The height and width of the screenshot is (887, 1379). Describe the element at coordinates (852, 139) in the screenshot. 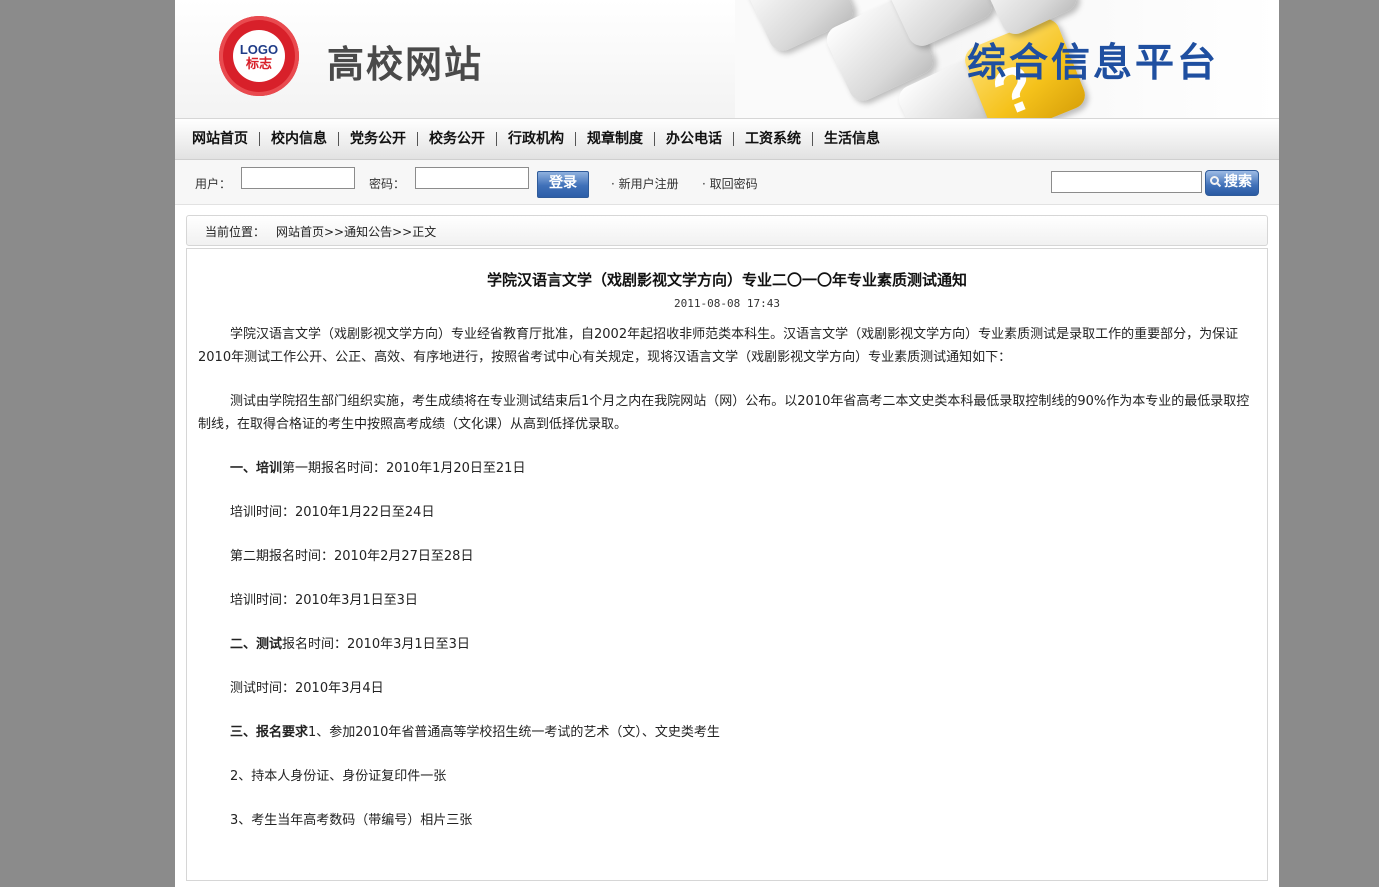

I see `nav-item-life-info: 生活信息` at that location.